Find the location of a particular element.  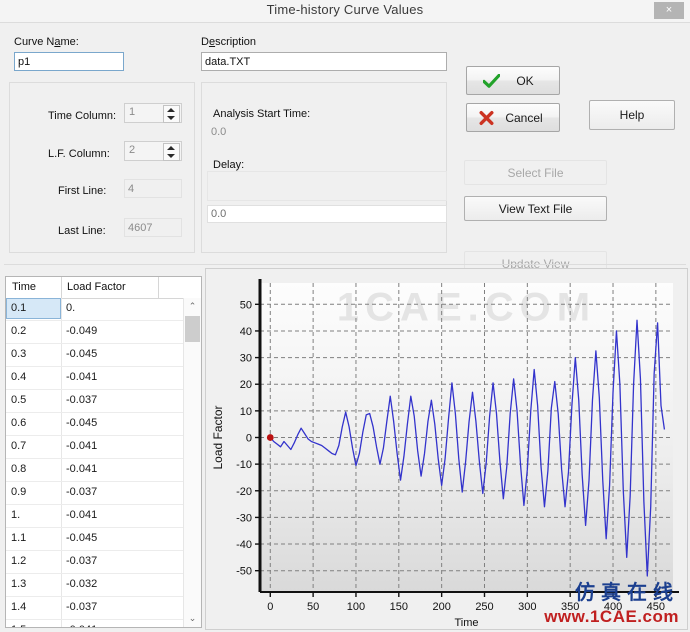

delay-input is located at coordinates (327, 214).